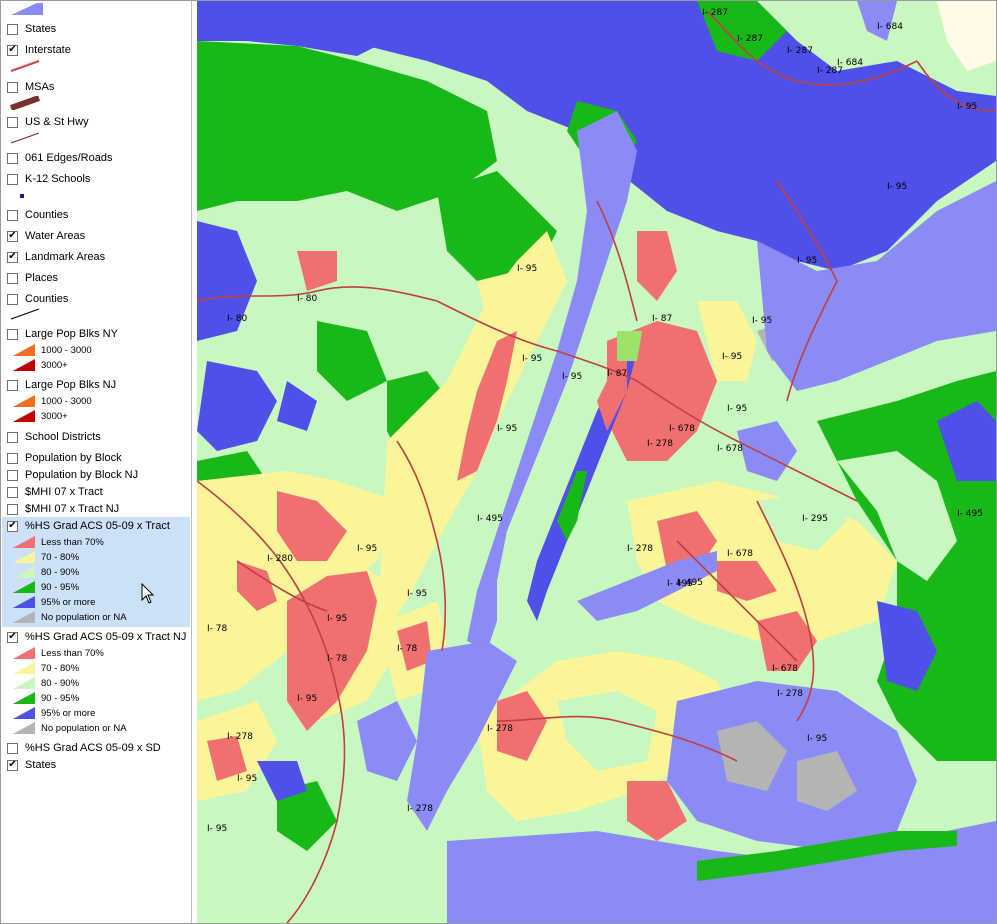 The width and height of the screenshot is (997, 924). I want to click on layer-item-us-st-hwy: US & St Hwy, so click(99, 122).